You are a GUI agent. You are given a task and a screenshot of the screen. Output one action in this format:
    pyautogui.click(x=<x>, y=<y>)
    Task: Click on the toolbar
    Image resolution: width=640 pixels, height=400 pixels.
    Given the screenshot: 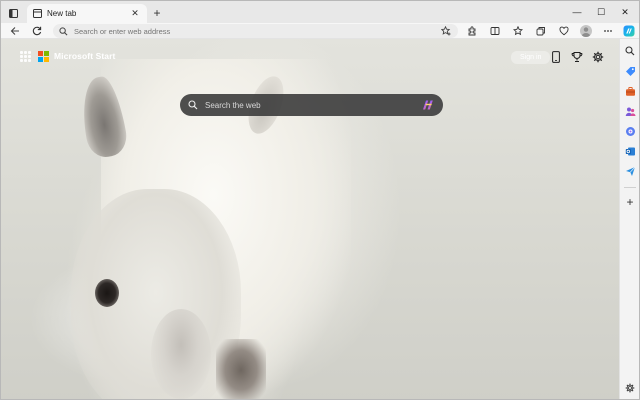 What is the action you would take?
    pyautogui.click(x=320, y=31)
    